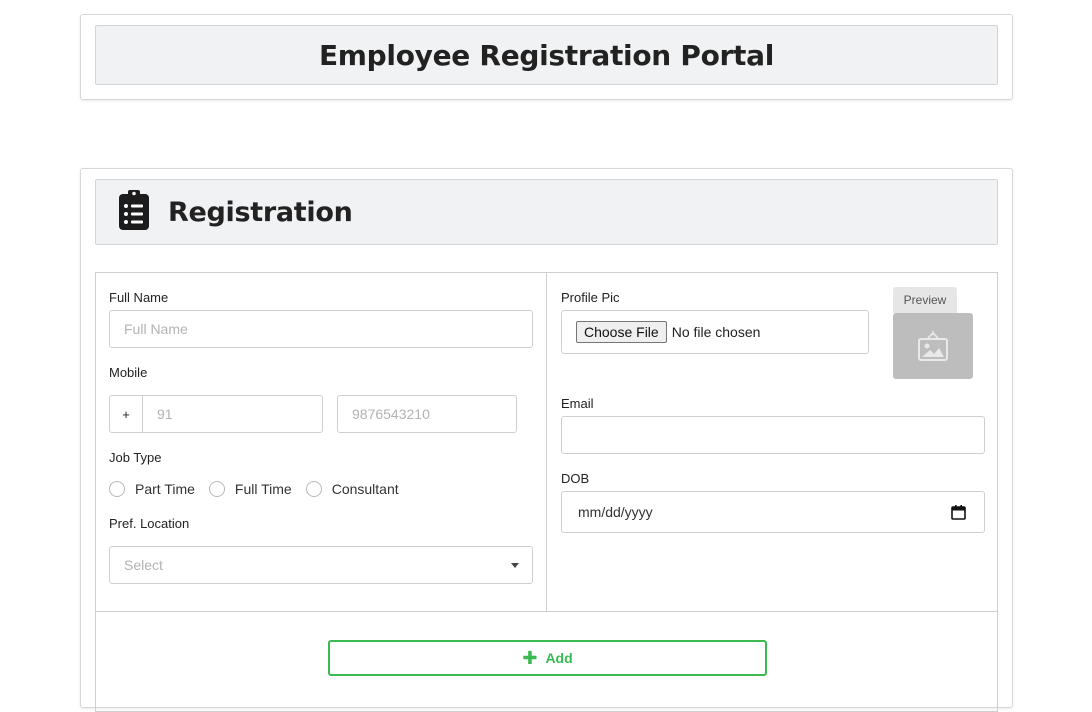  What do you see at coordinates (546, 611) in the screenshot?
I see `form-divider` at bounding box center [546, 611].